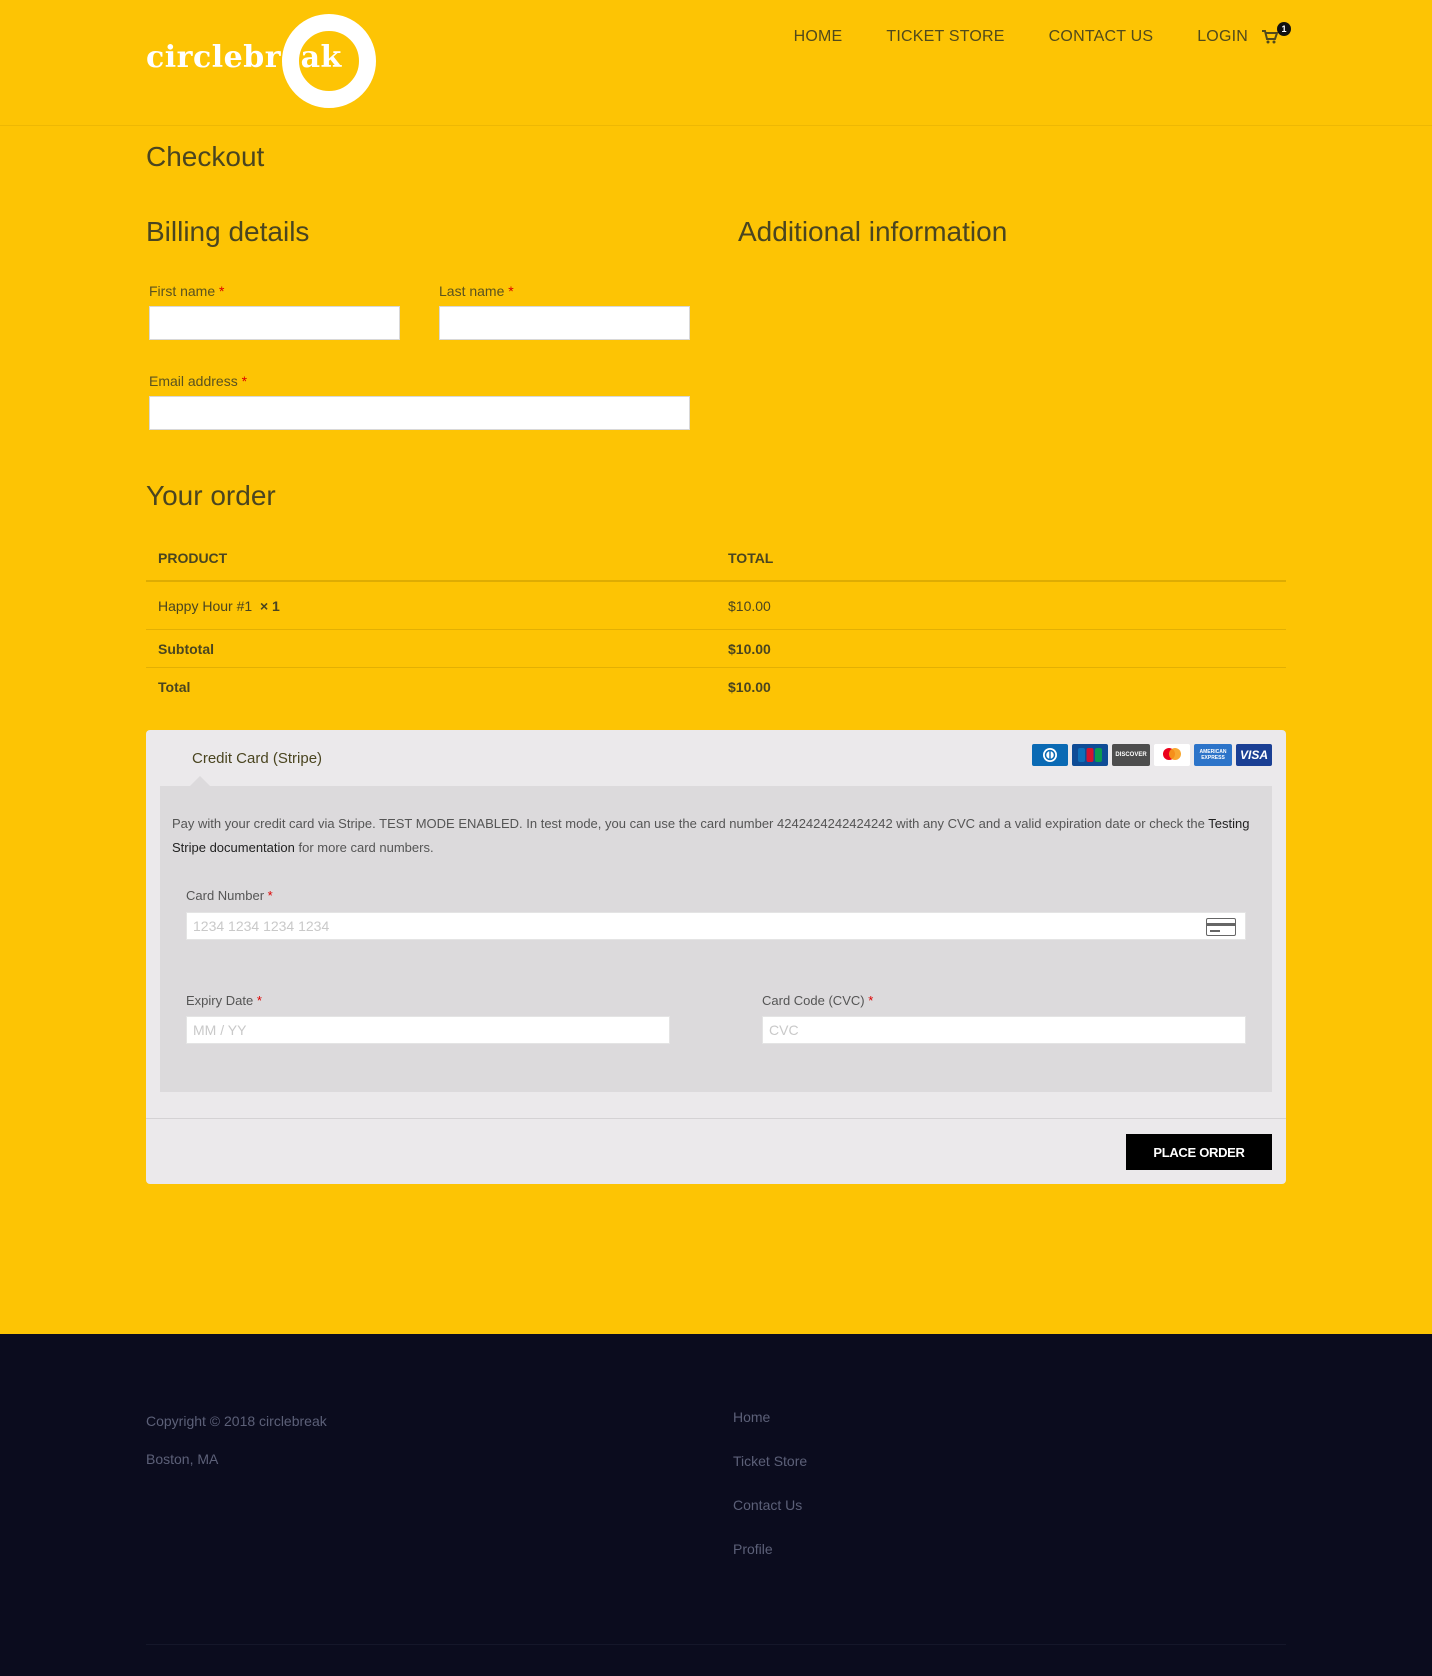  I want to click on order-item-product: Happy Hour #1 × 1, so click(219, 606).